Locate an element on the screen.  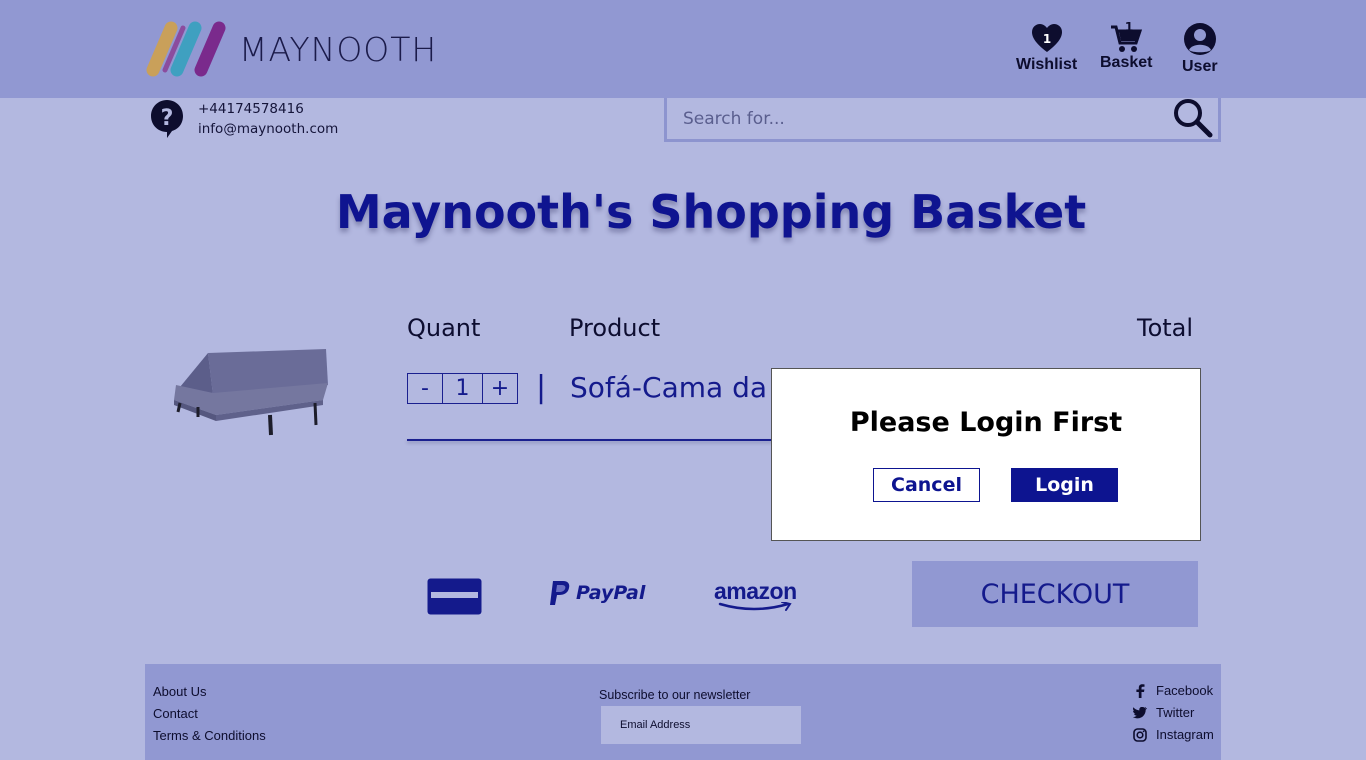
social-twitter: Twitter is located at coordinates (1171, 713).